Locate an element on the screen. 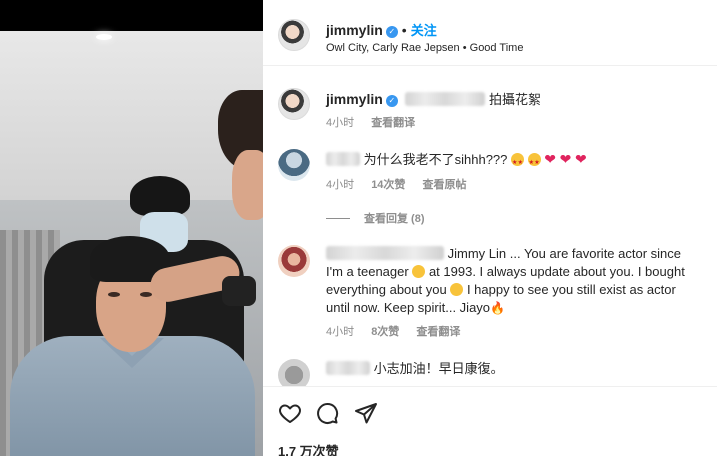  author-username: jimmylin is located at coordinates (354, 30).